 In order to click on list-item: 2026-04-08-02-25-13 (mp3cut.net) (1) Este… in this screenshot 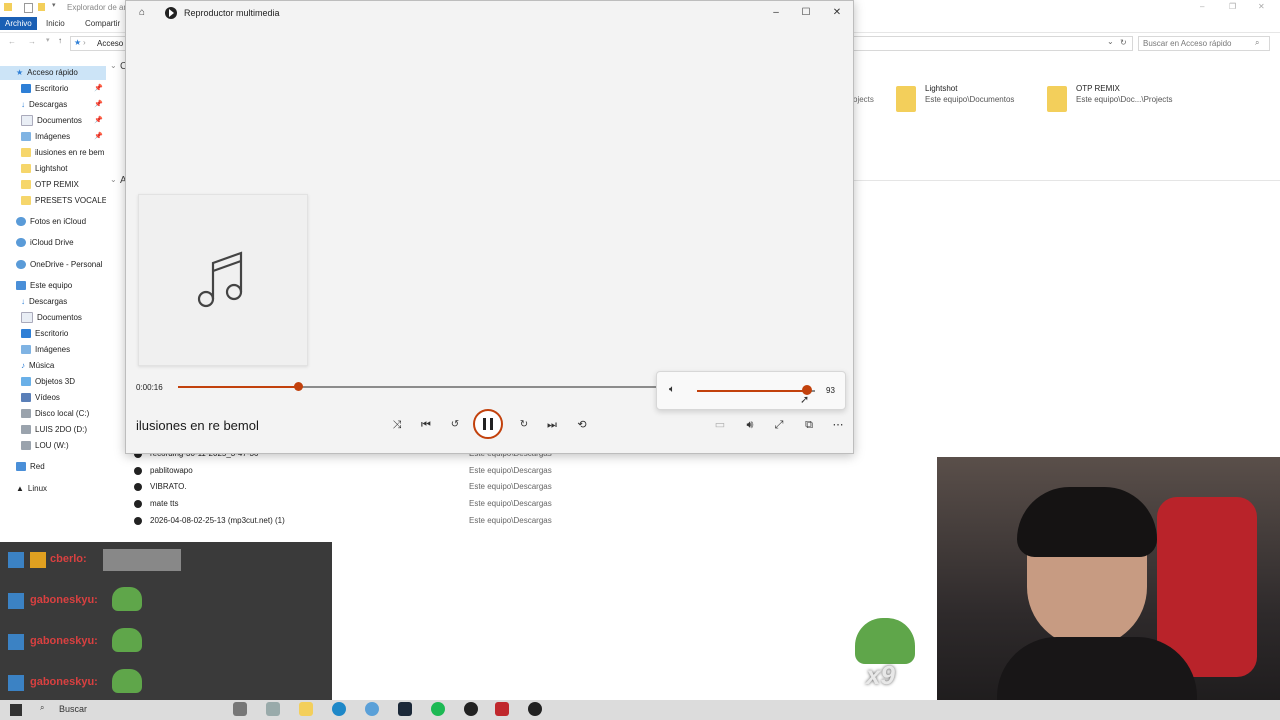, I will do `click(384, 521)`.